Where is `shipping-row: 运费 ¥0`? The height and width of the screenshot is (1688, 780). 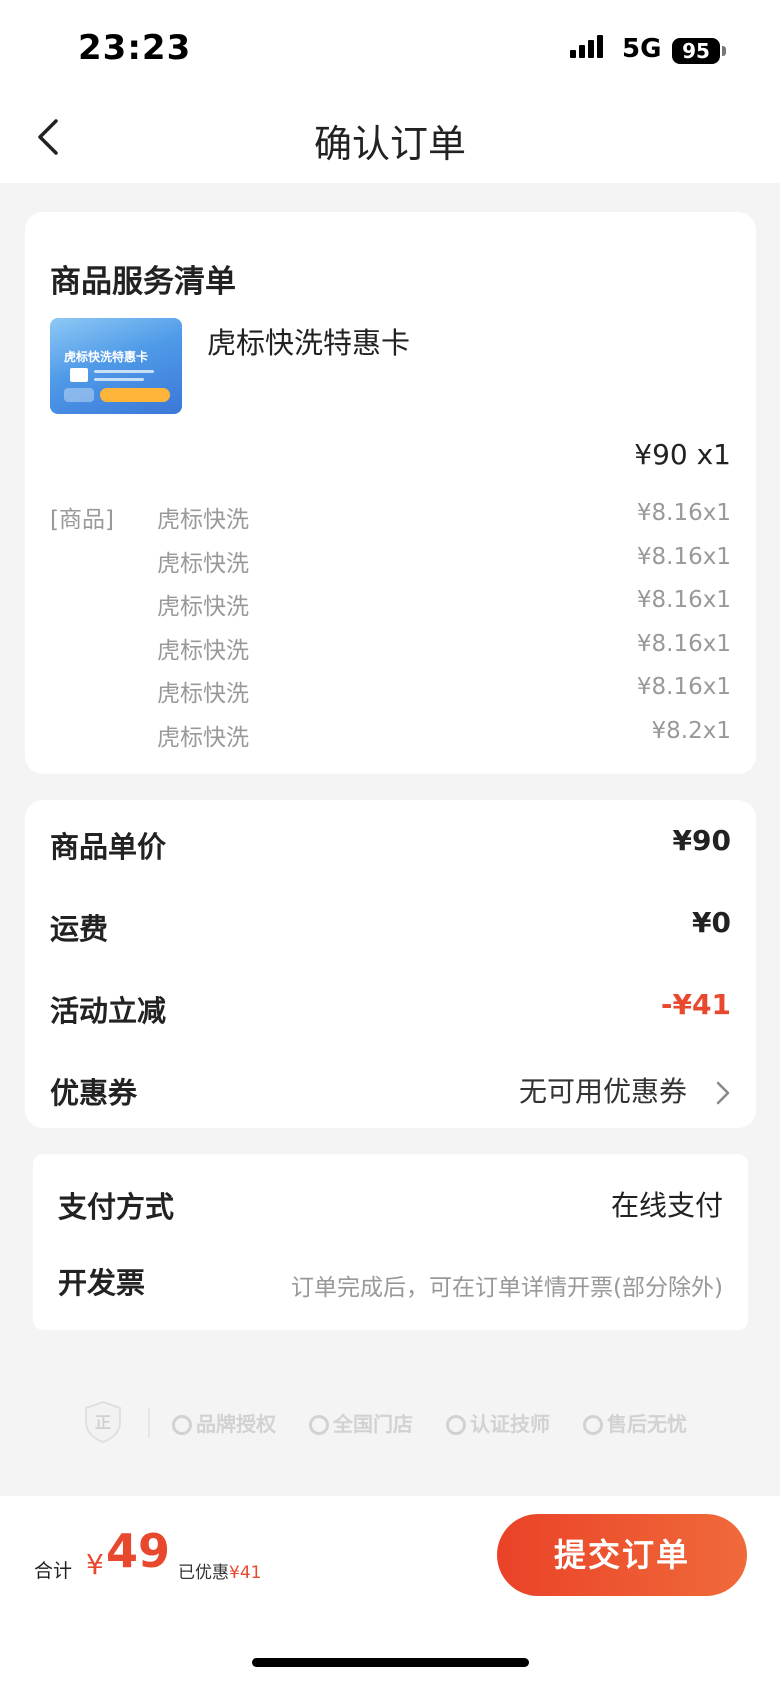
shipping-row: 运费 ¥0 is located at coordinates (390, 931).